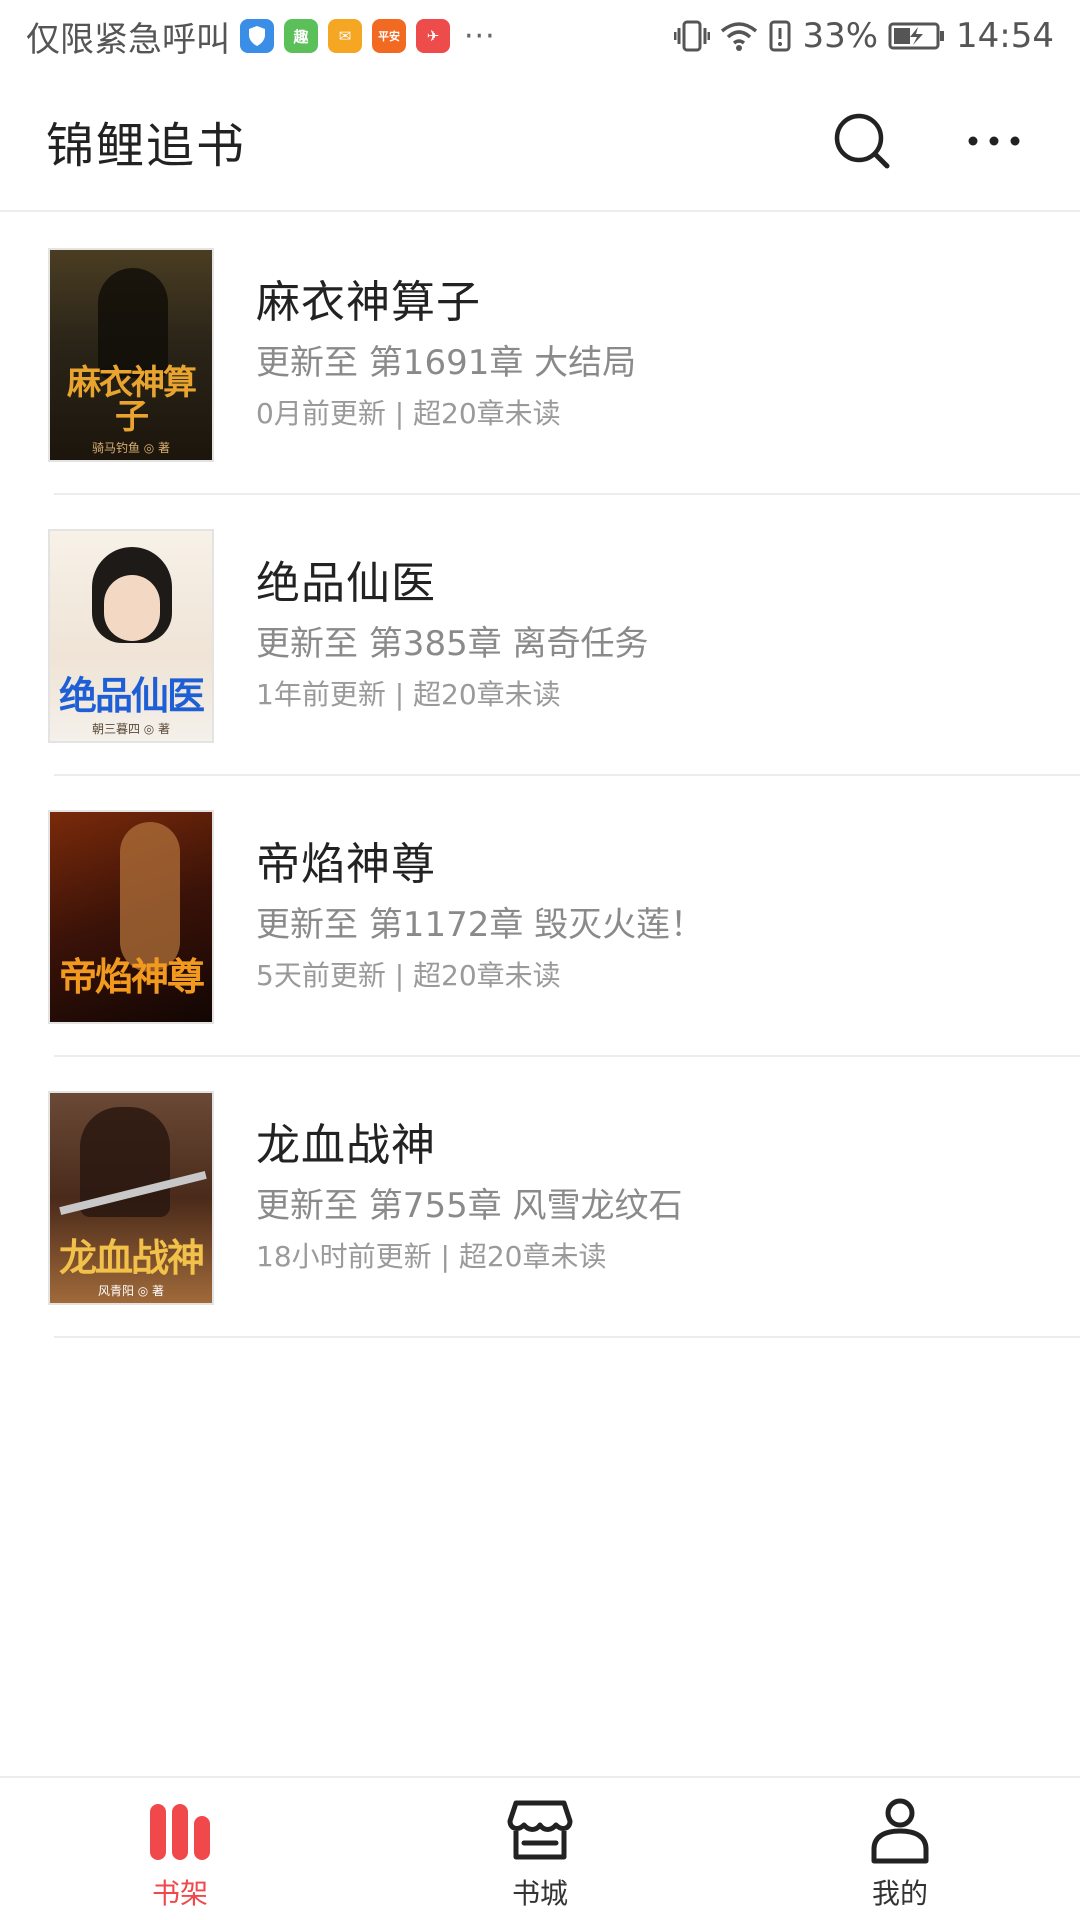 This screenshot has height=1920, width=1080. Describe the element at coordinates (131, 447) in the screenshot. I see `cover-author: 骑马钓鱼 ◎ 著` at that location.